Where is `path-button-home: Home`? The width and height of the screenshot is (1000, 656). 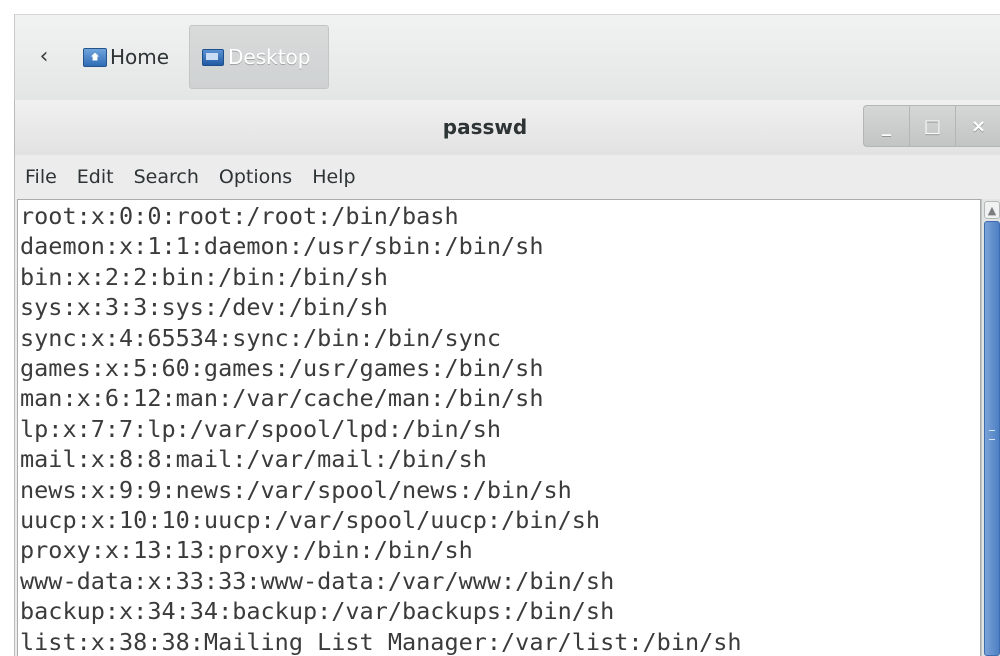 path-button-home: Home is located at coordinates (126, 57).